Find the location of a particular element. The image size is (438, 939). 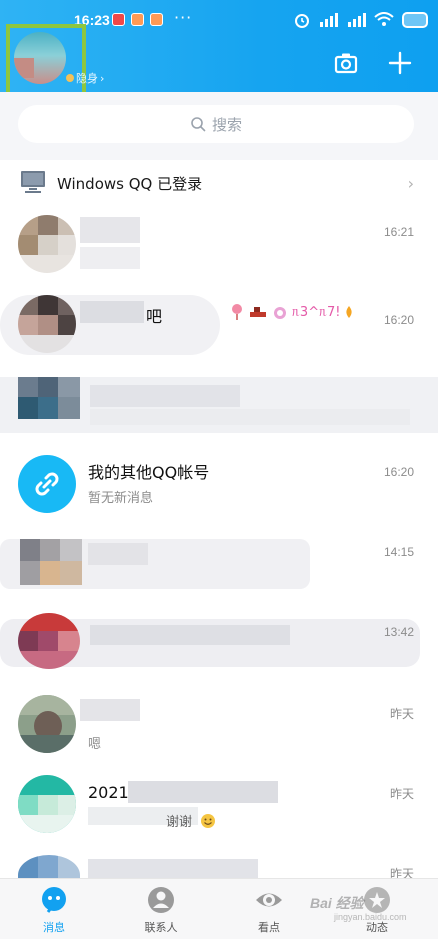

plus-icon is located at coordinates (400, 63).